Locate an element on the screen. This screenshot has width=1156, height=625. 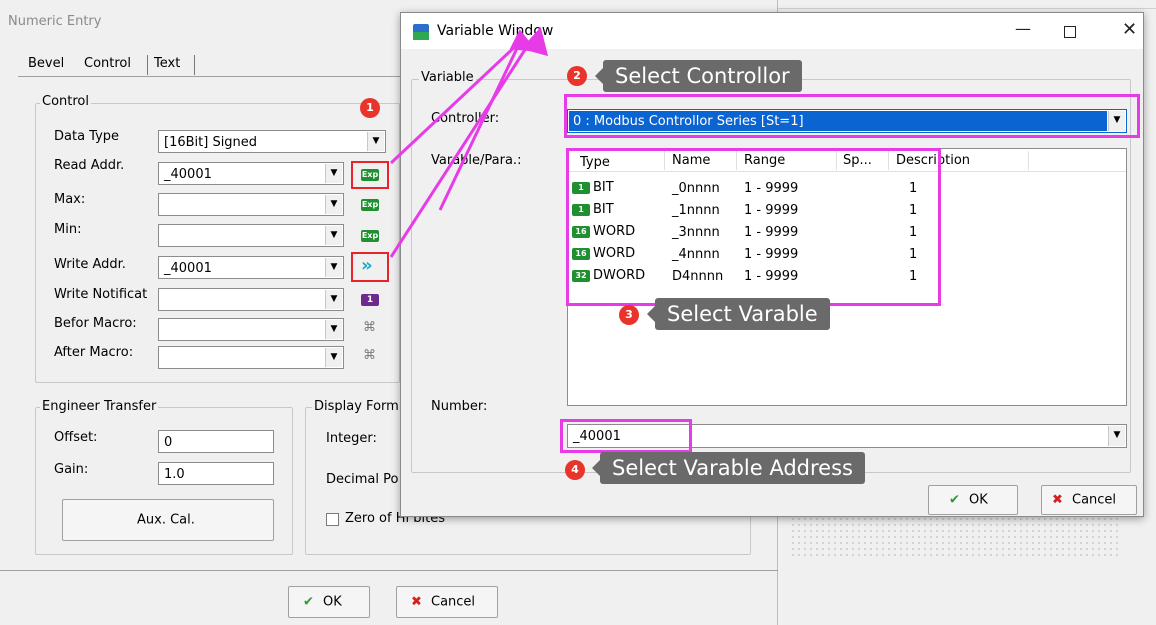
callout-select-controller: Select Controllor is located at coordinates (702, 76).